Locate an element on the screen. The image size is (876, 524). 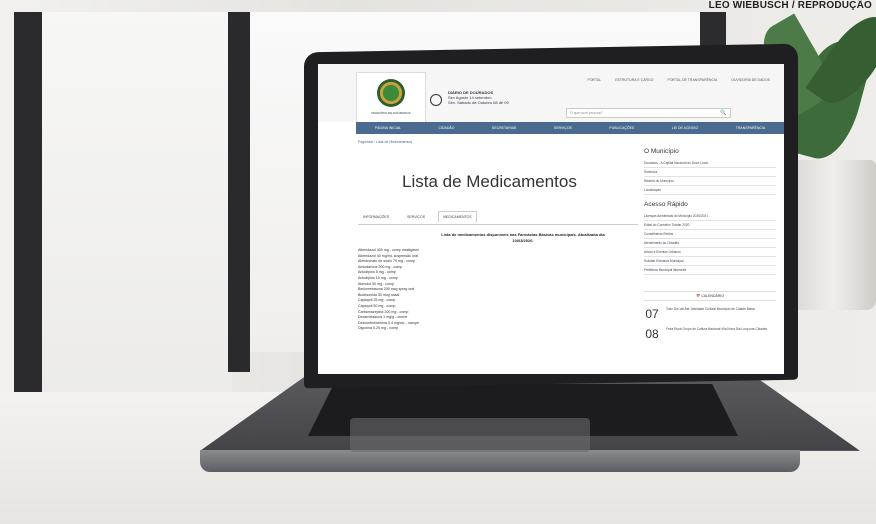
sidebar-heading: O Município is located at coordinates (661, 151).